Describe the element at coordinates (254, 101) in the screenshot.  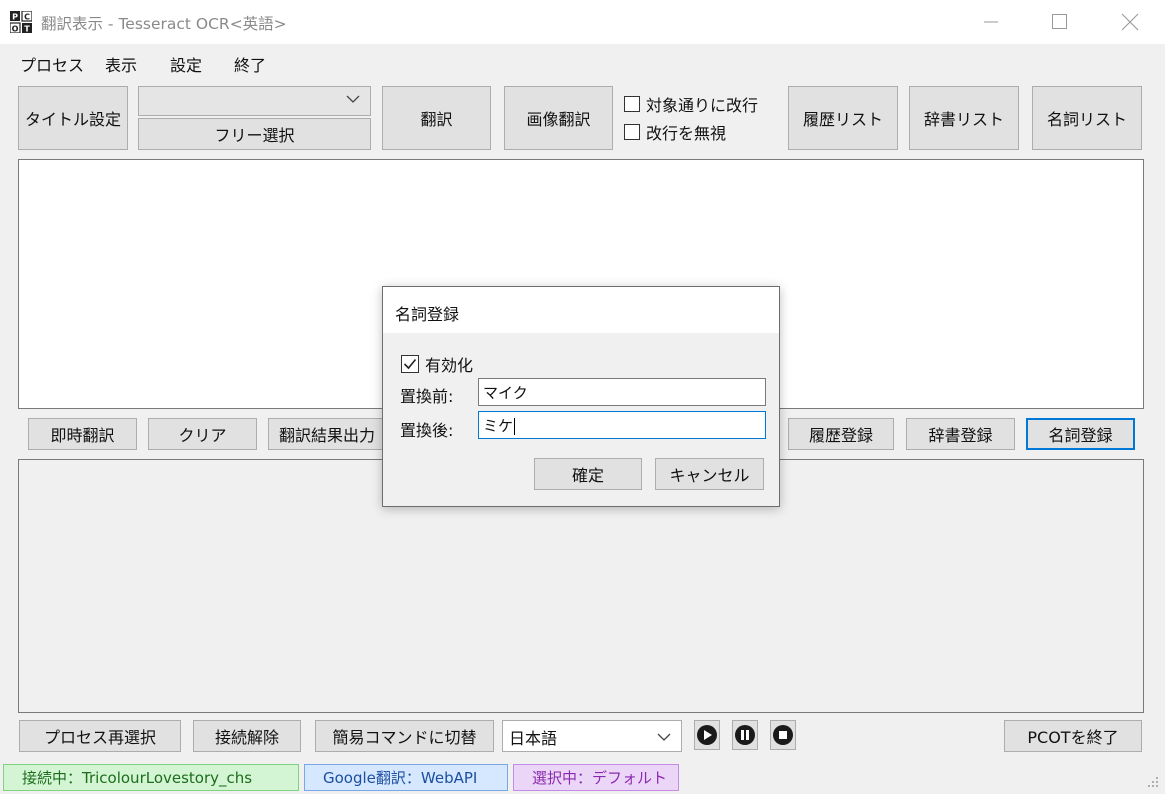
I see `window-select-combo` at that location.